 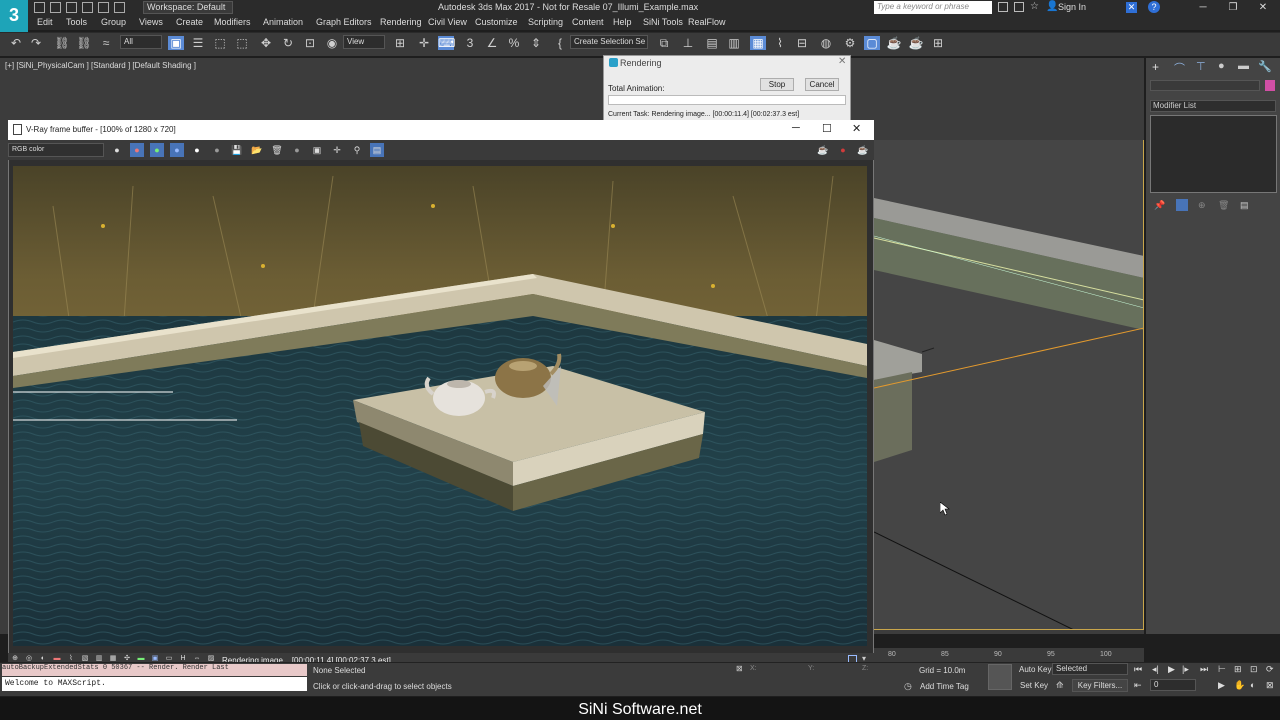 I want to click on rotate-icon: ↻, so click(x=288, y=43).